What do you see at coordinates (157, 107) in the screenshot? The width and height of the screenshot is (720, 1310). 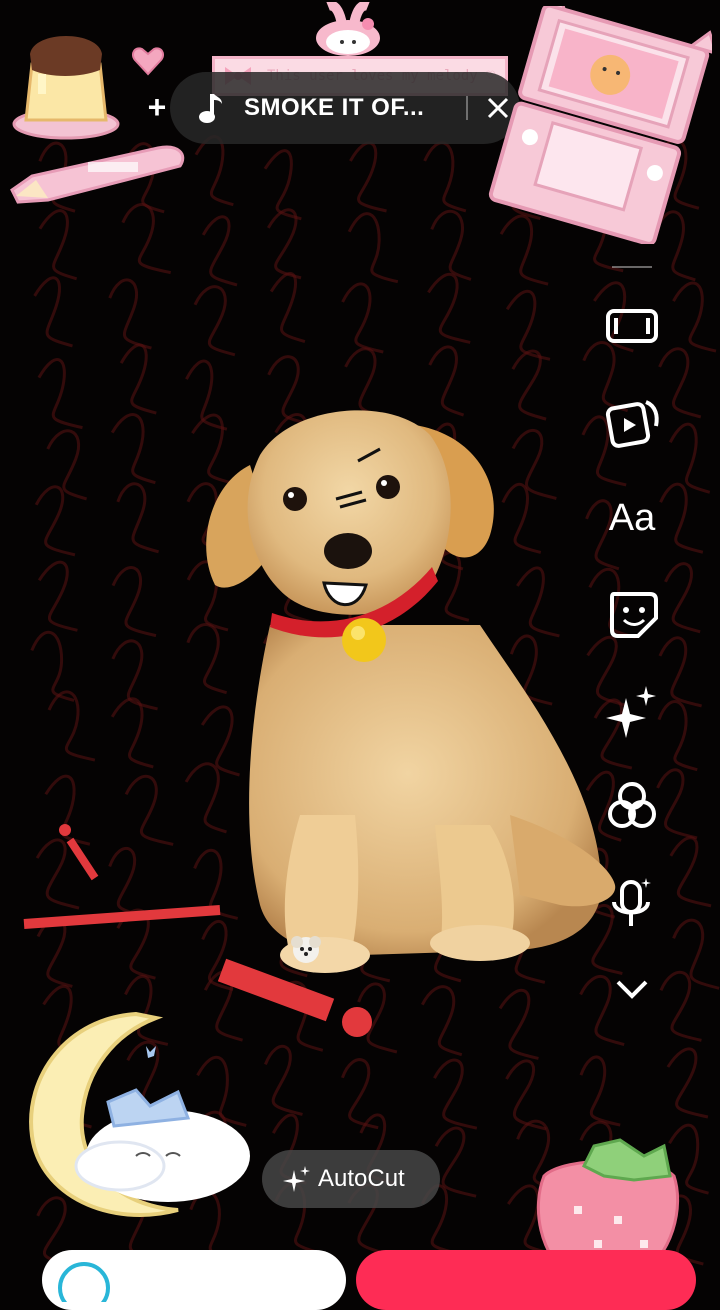 I see `add-sound-plus: +` at bounding box center [157, 107].